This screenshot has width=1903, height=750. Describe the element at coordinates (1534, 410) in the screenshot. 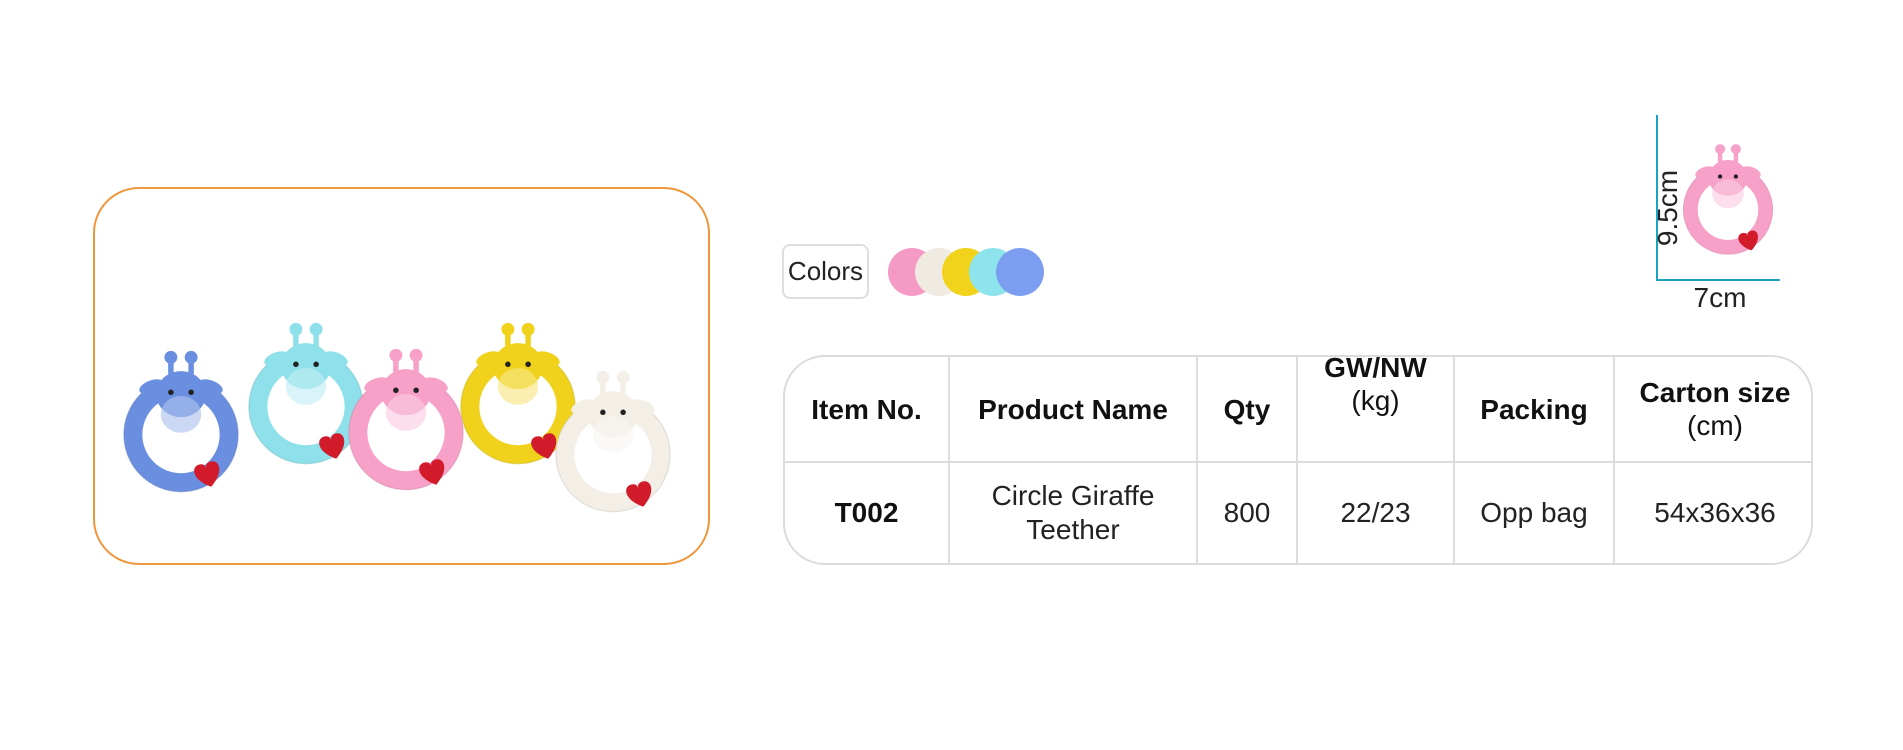

I see `header-packing: Packing` at that location.